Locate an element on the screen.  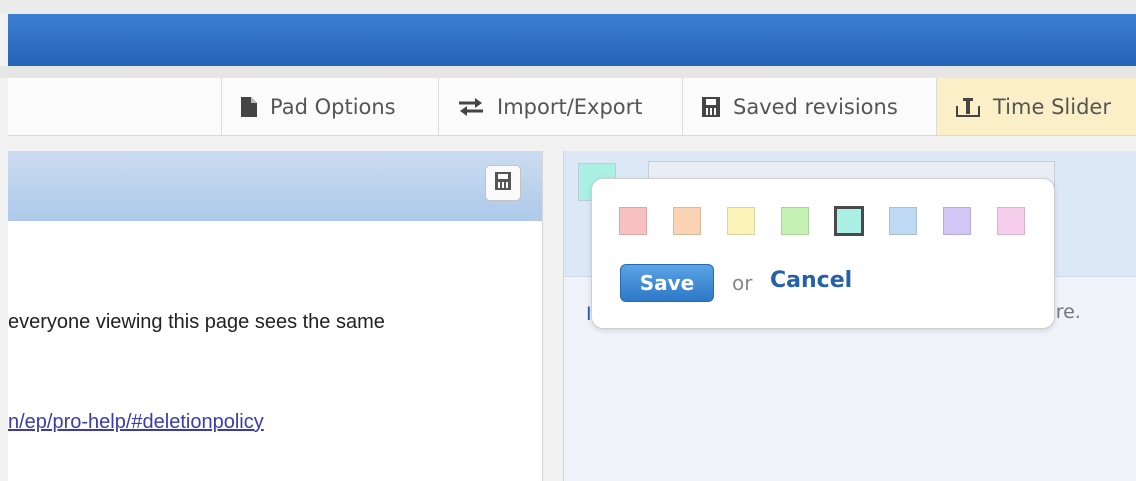
time-slider-icon is located at coordinates (968, 107).